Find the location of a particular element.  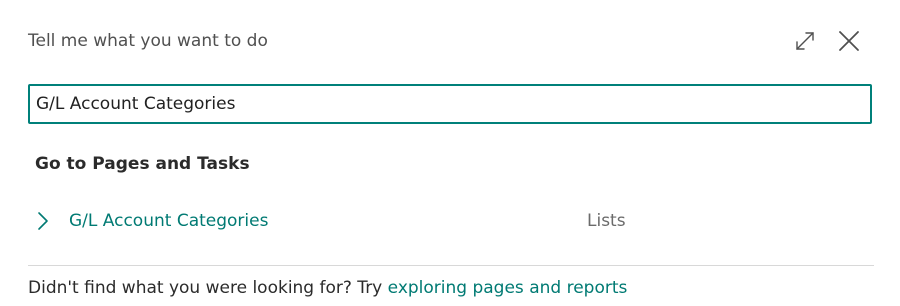

result-category: Lists is located at coordinates (606, 221).